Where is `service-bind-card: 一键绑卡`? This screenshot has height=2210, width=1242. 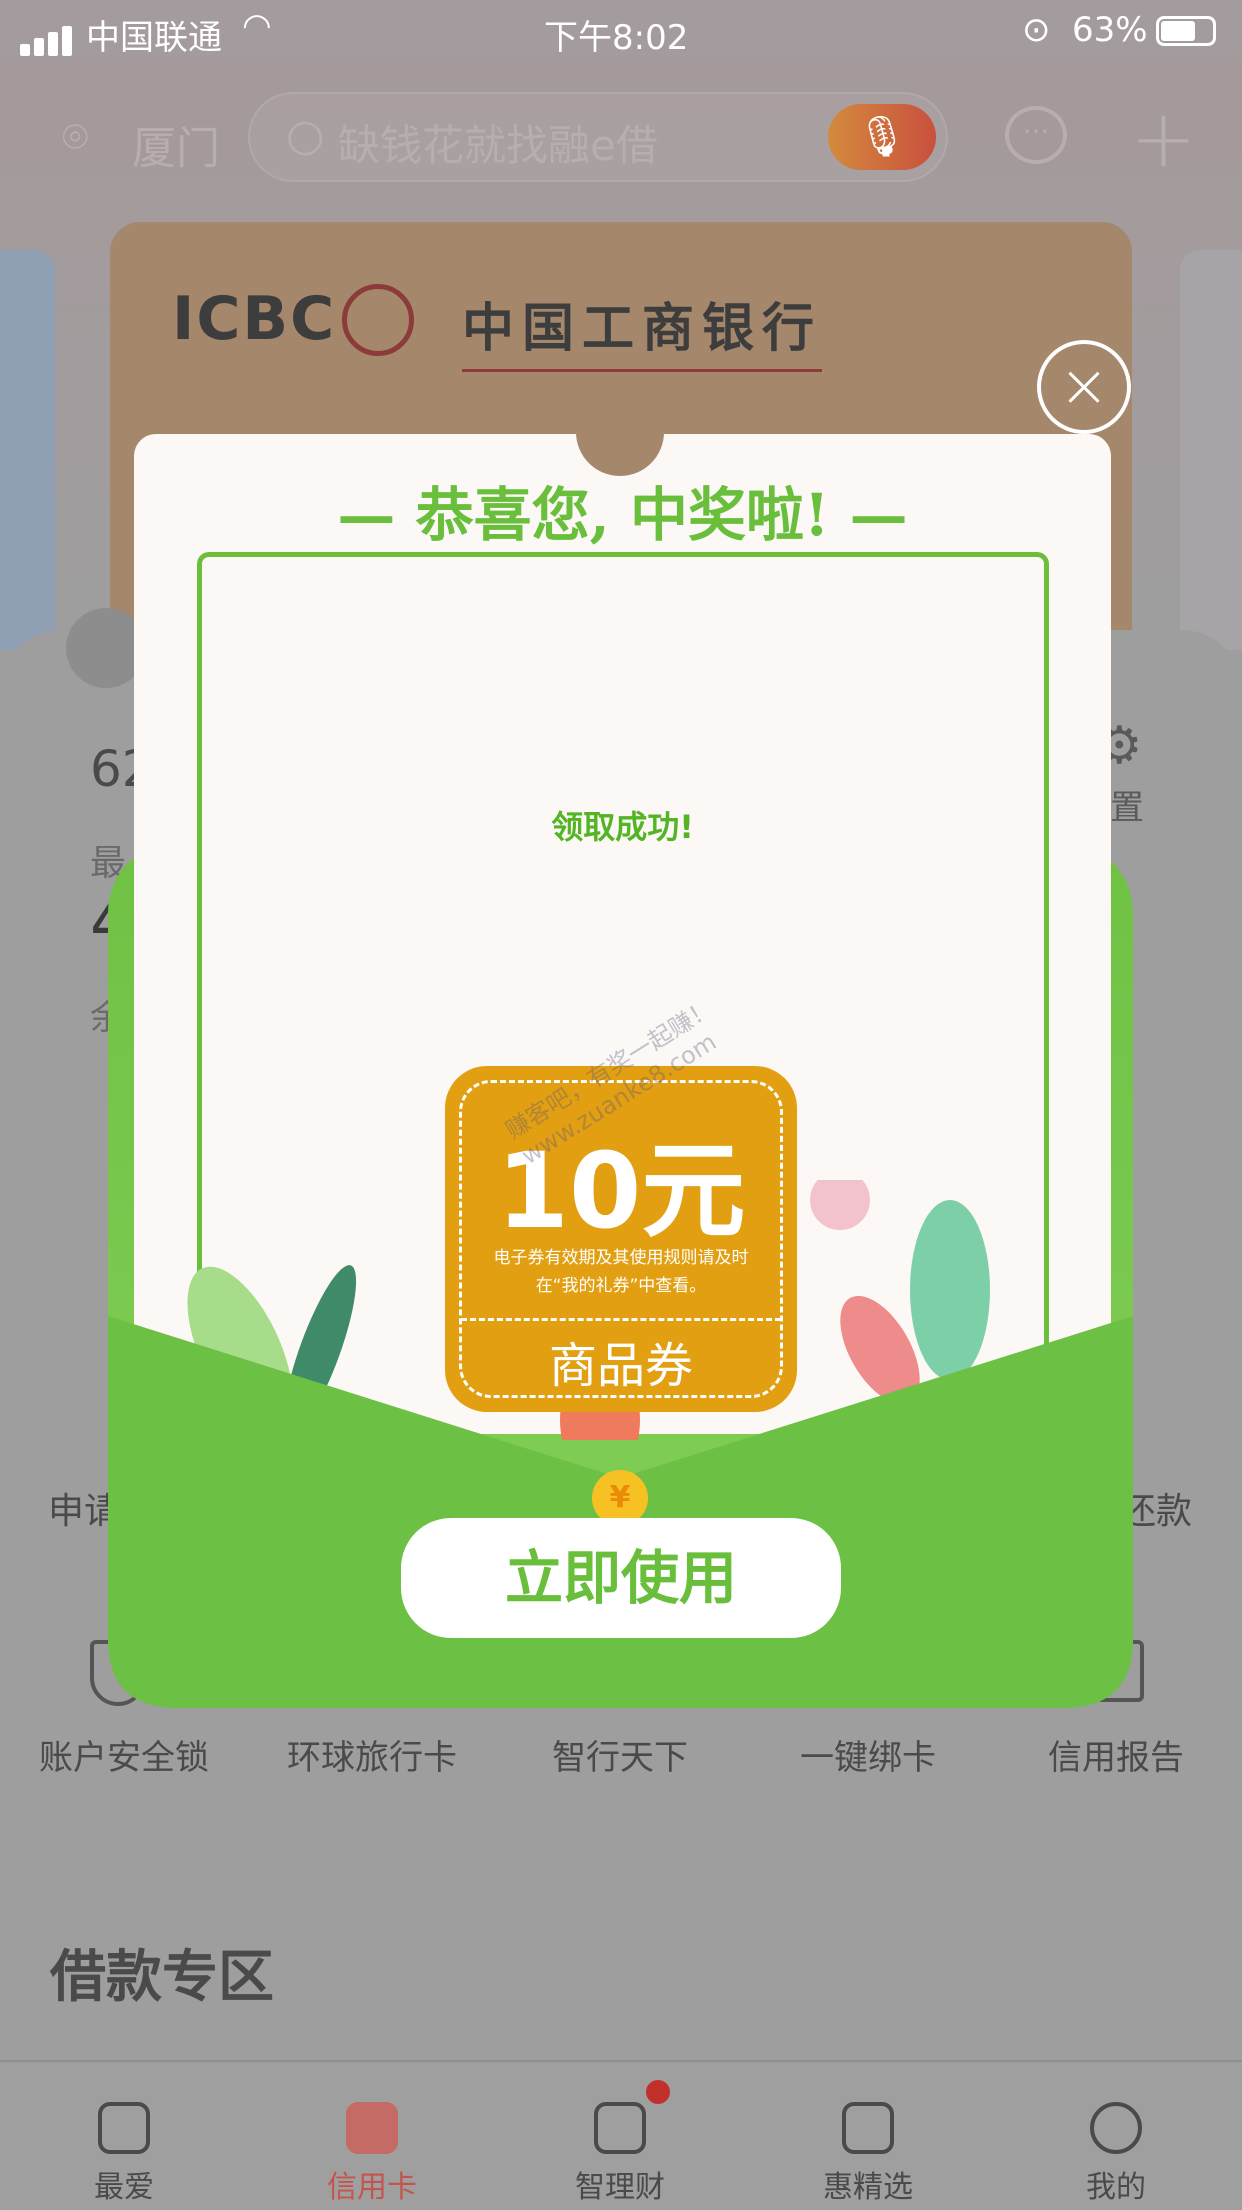 service-bind-card: 一键绑卡 is located at coordinates (868, 1754).